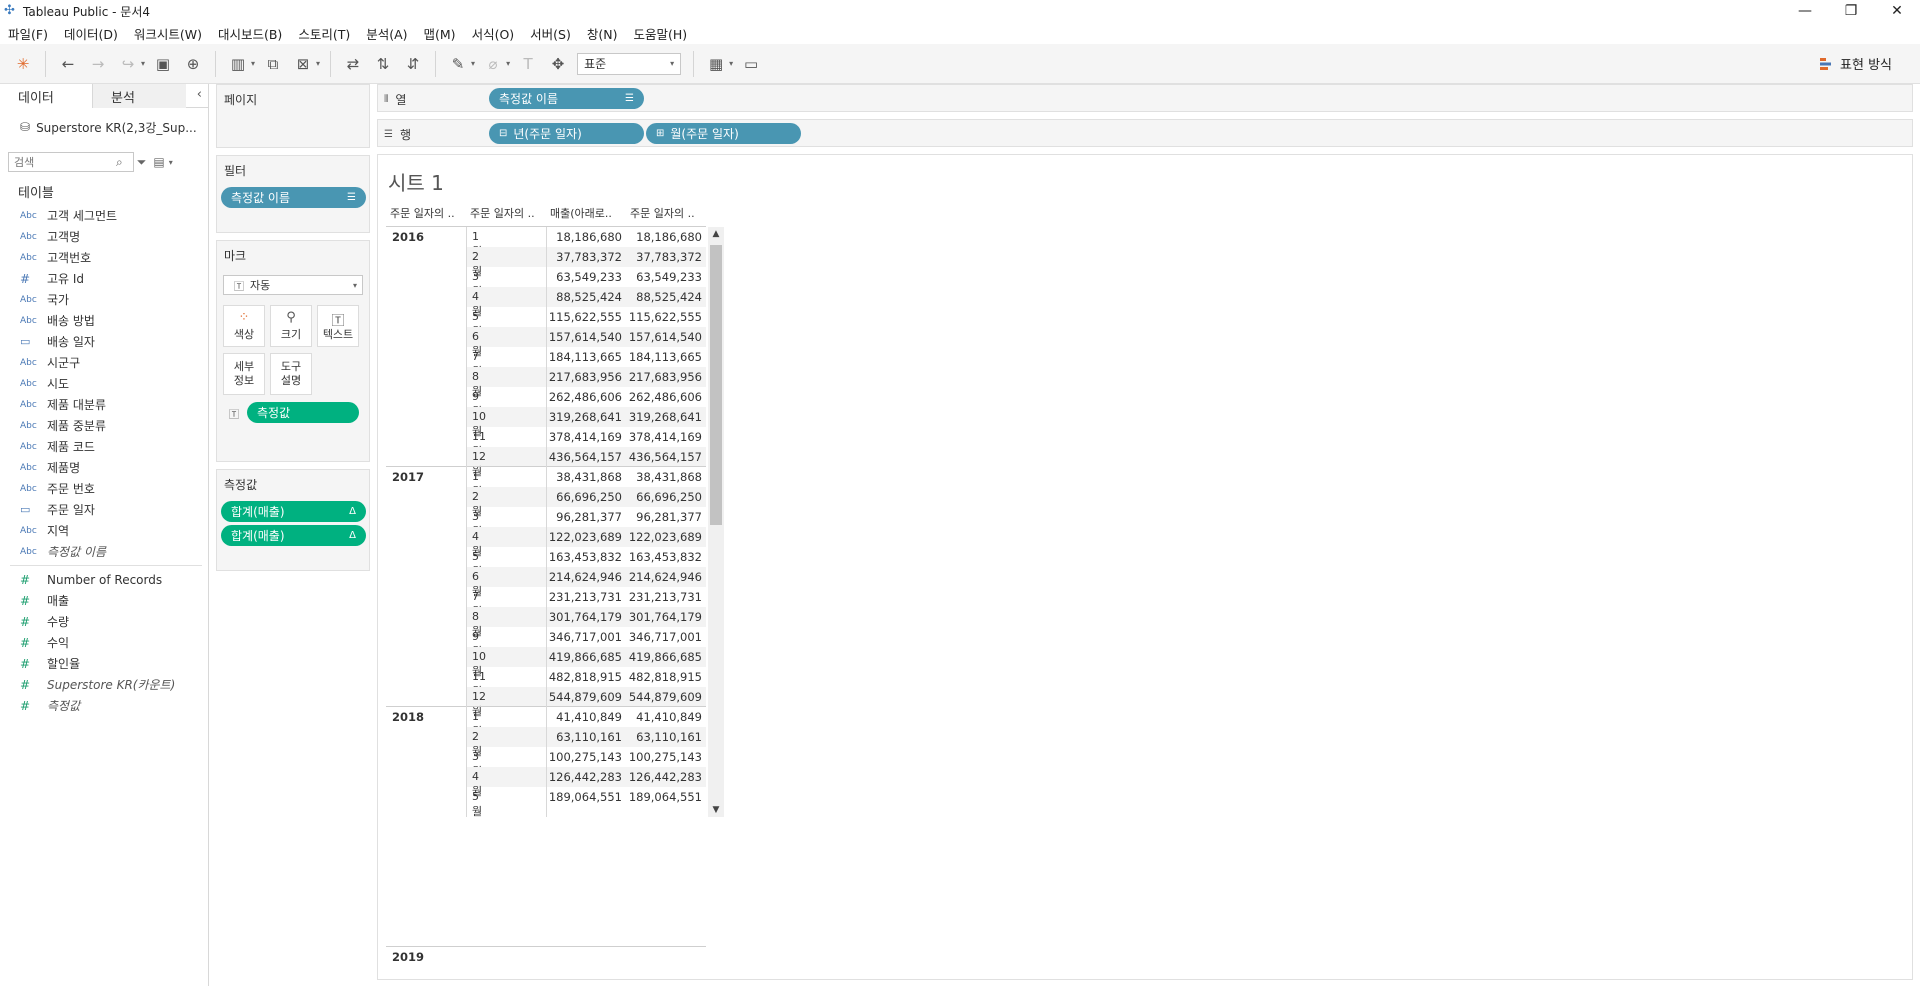  Describe the element at coordinates (664, 457) in the screenshot. I see `running-total-cell: 436,564,157` at that location.